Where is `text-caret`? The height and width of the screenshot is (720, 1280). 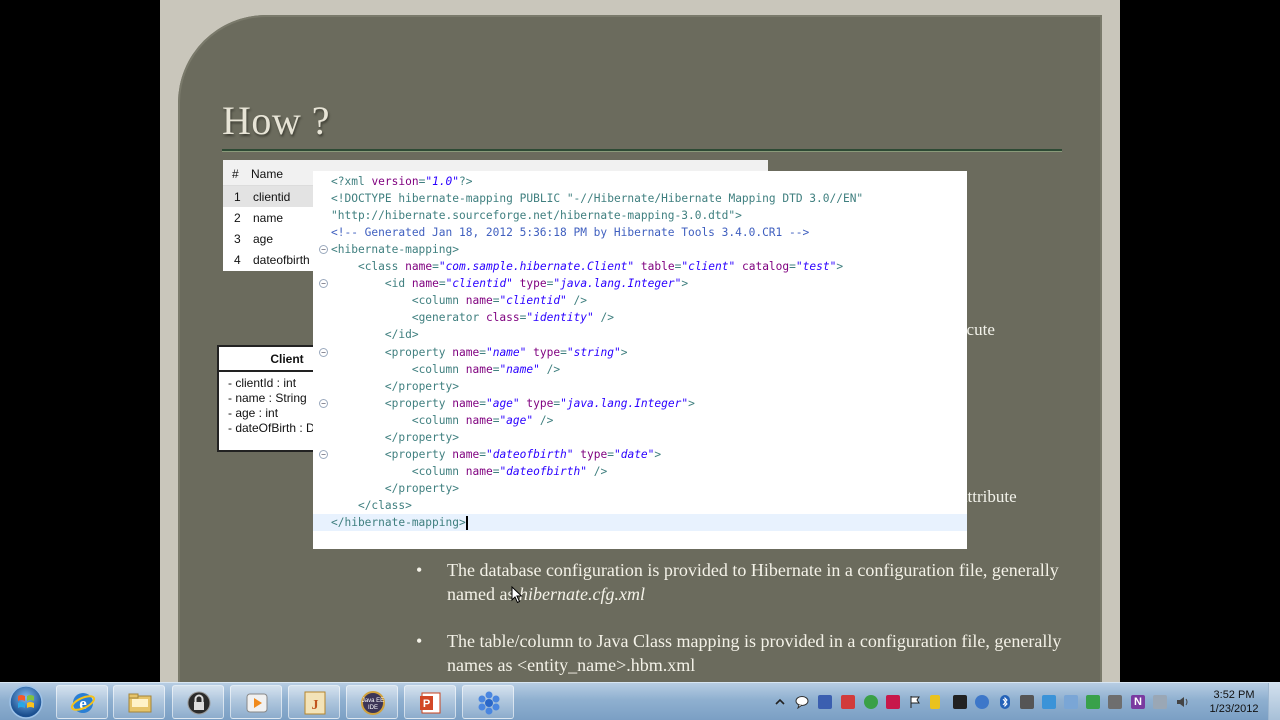 text-caret is located at coordinates (466, 523).